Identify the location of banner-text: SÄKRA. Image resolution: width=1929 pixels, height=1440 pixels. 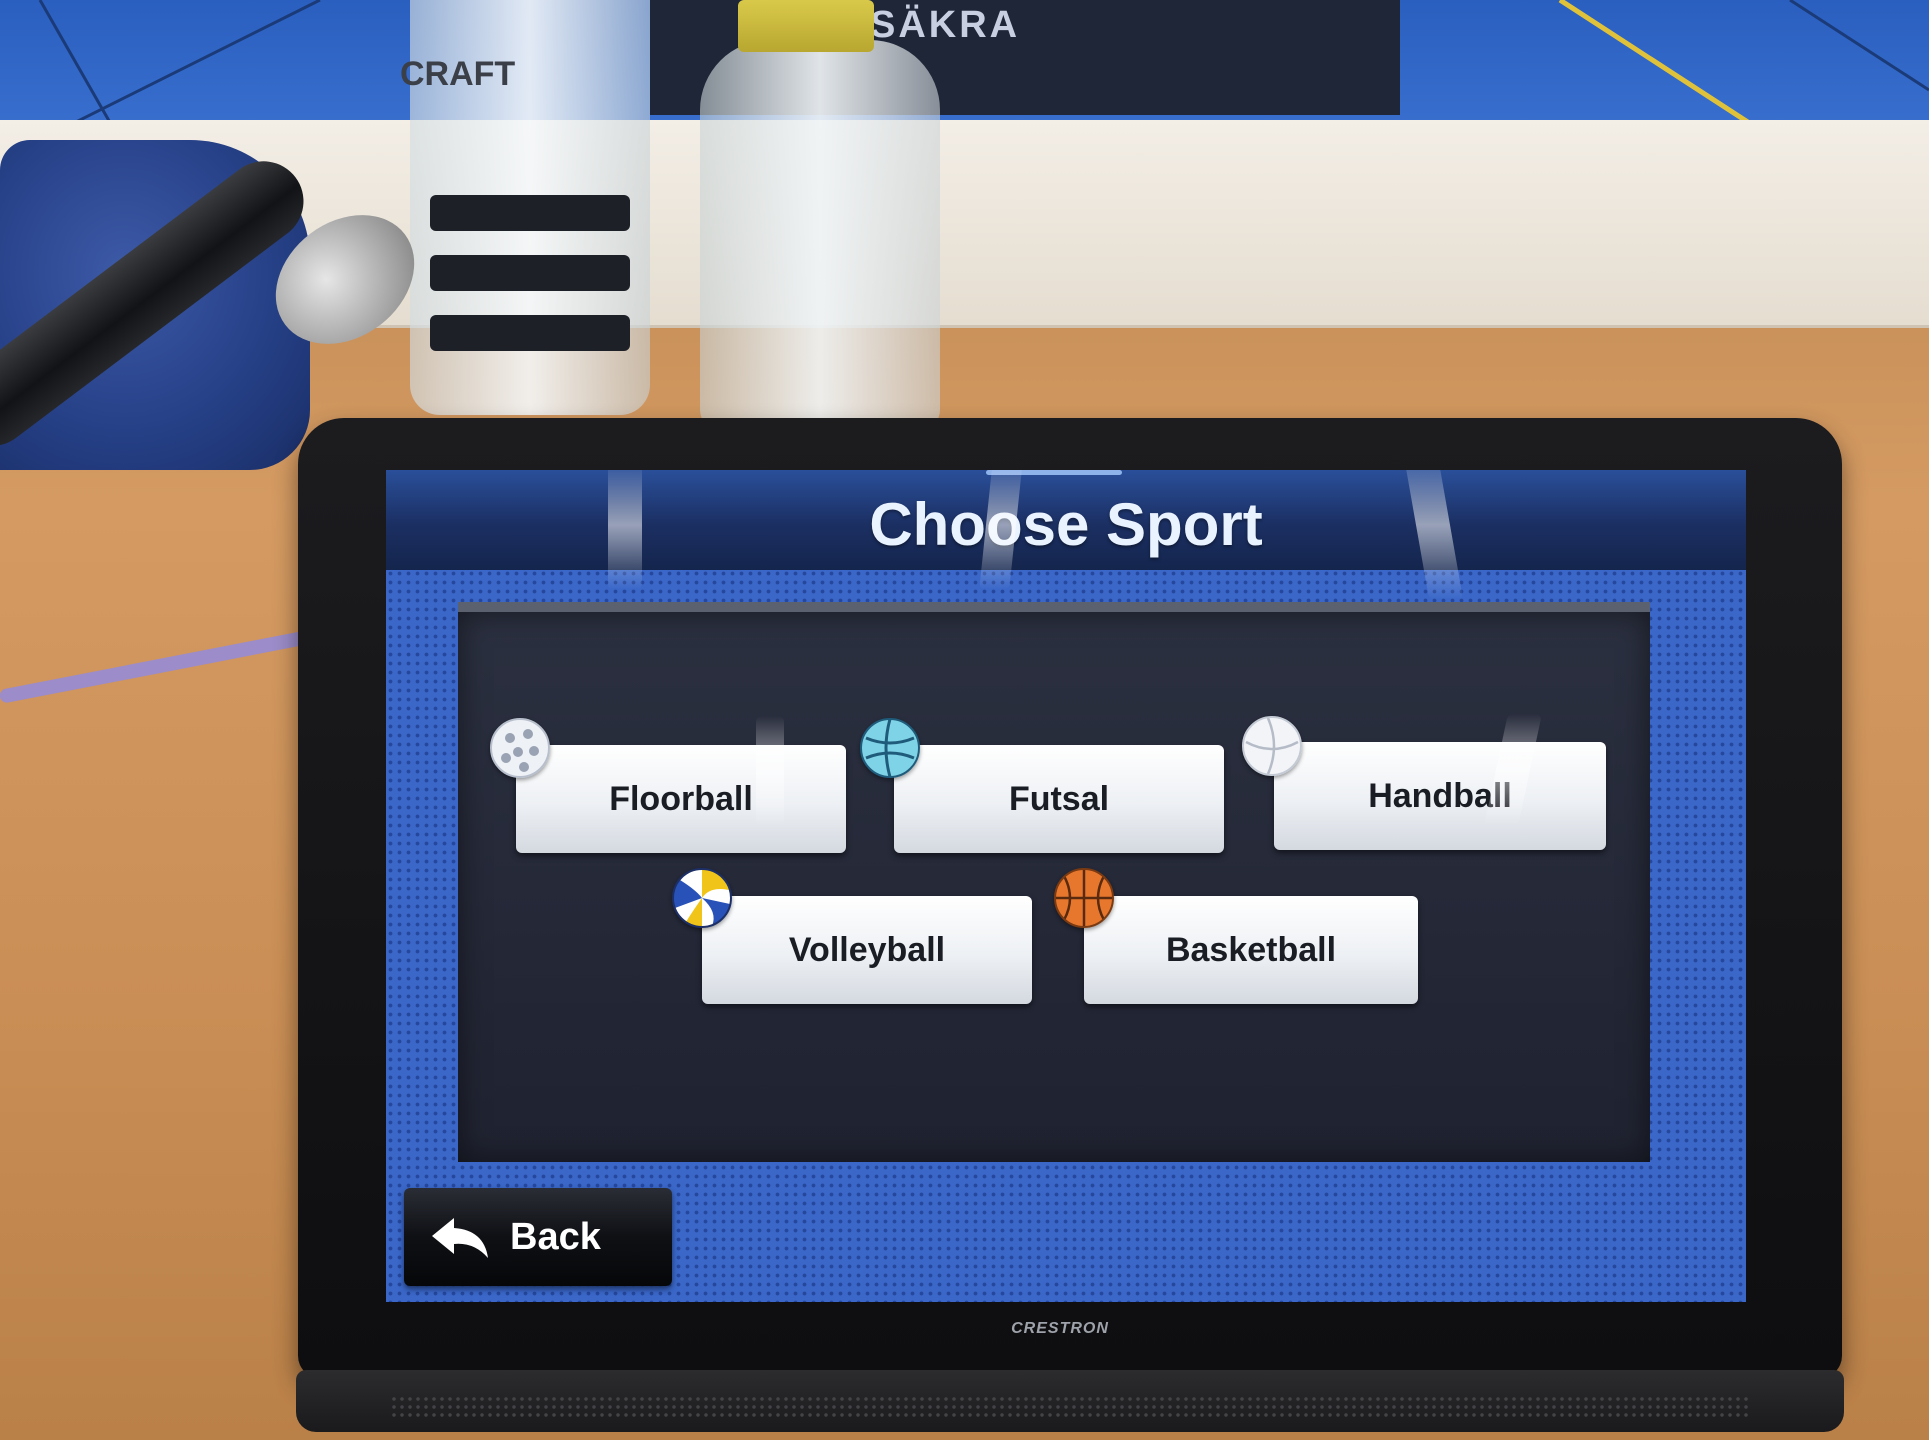
(945, 25).